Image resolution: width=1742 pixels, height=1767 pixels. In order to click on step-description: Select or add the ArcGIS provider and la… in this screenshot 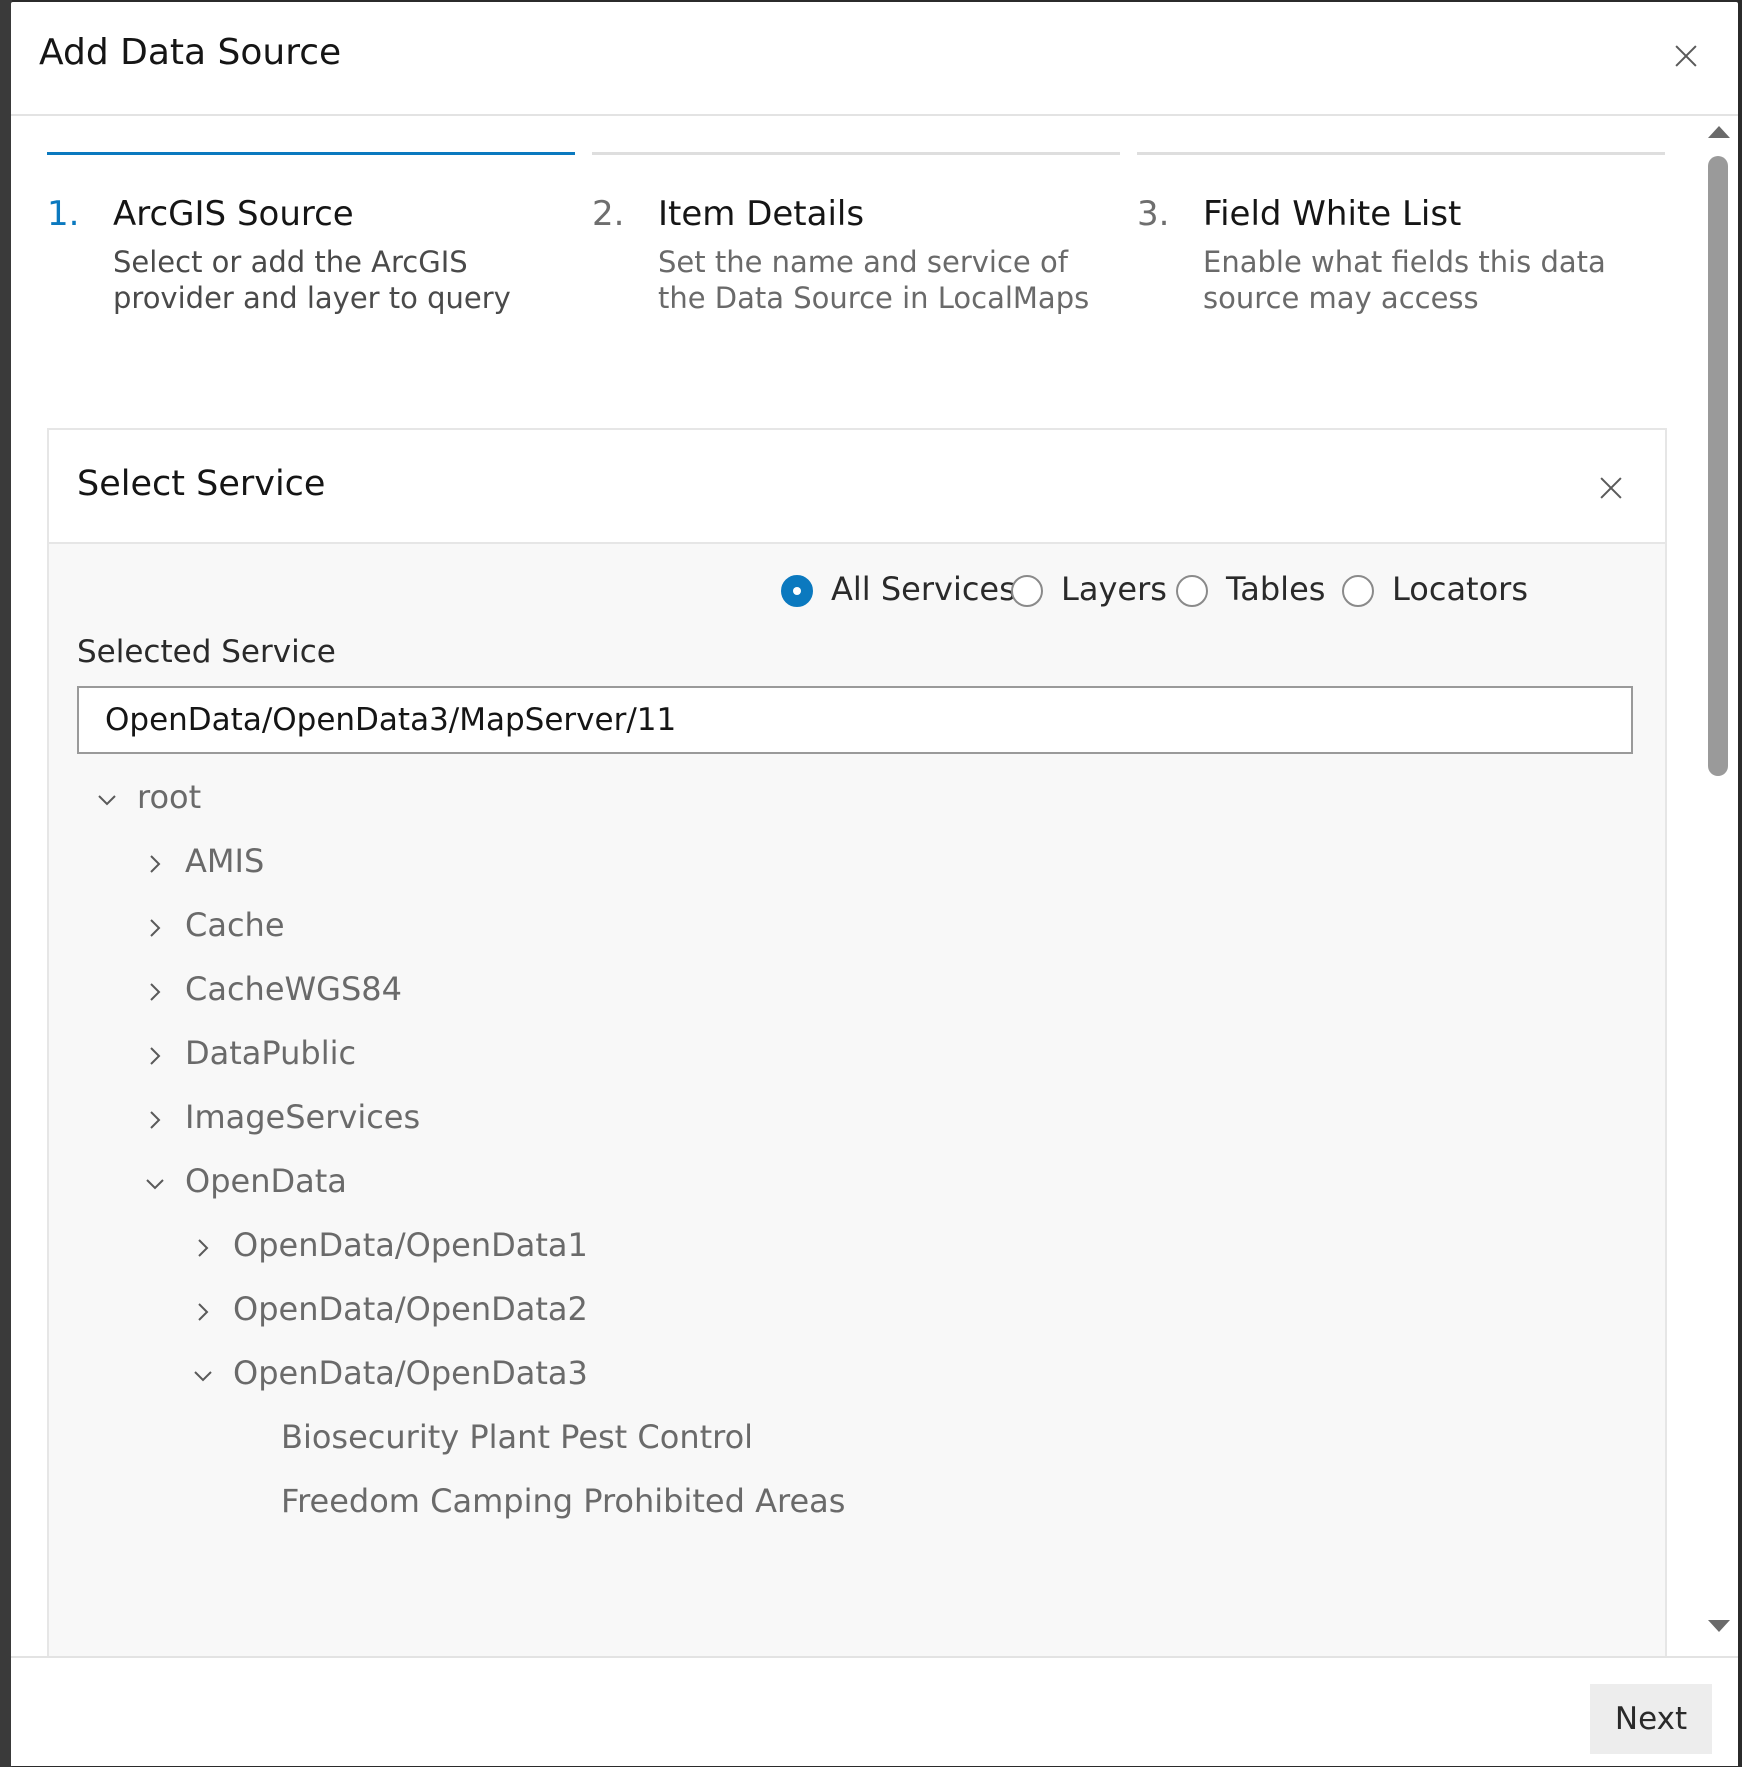, I will do `click(312, 280)`.